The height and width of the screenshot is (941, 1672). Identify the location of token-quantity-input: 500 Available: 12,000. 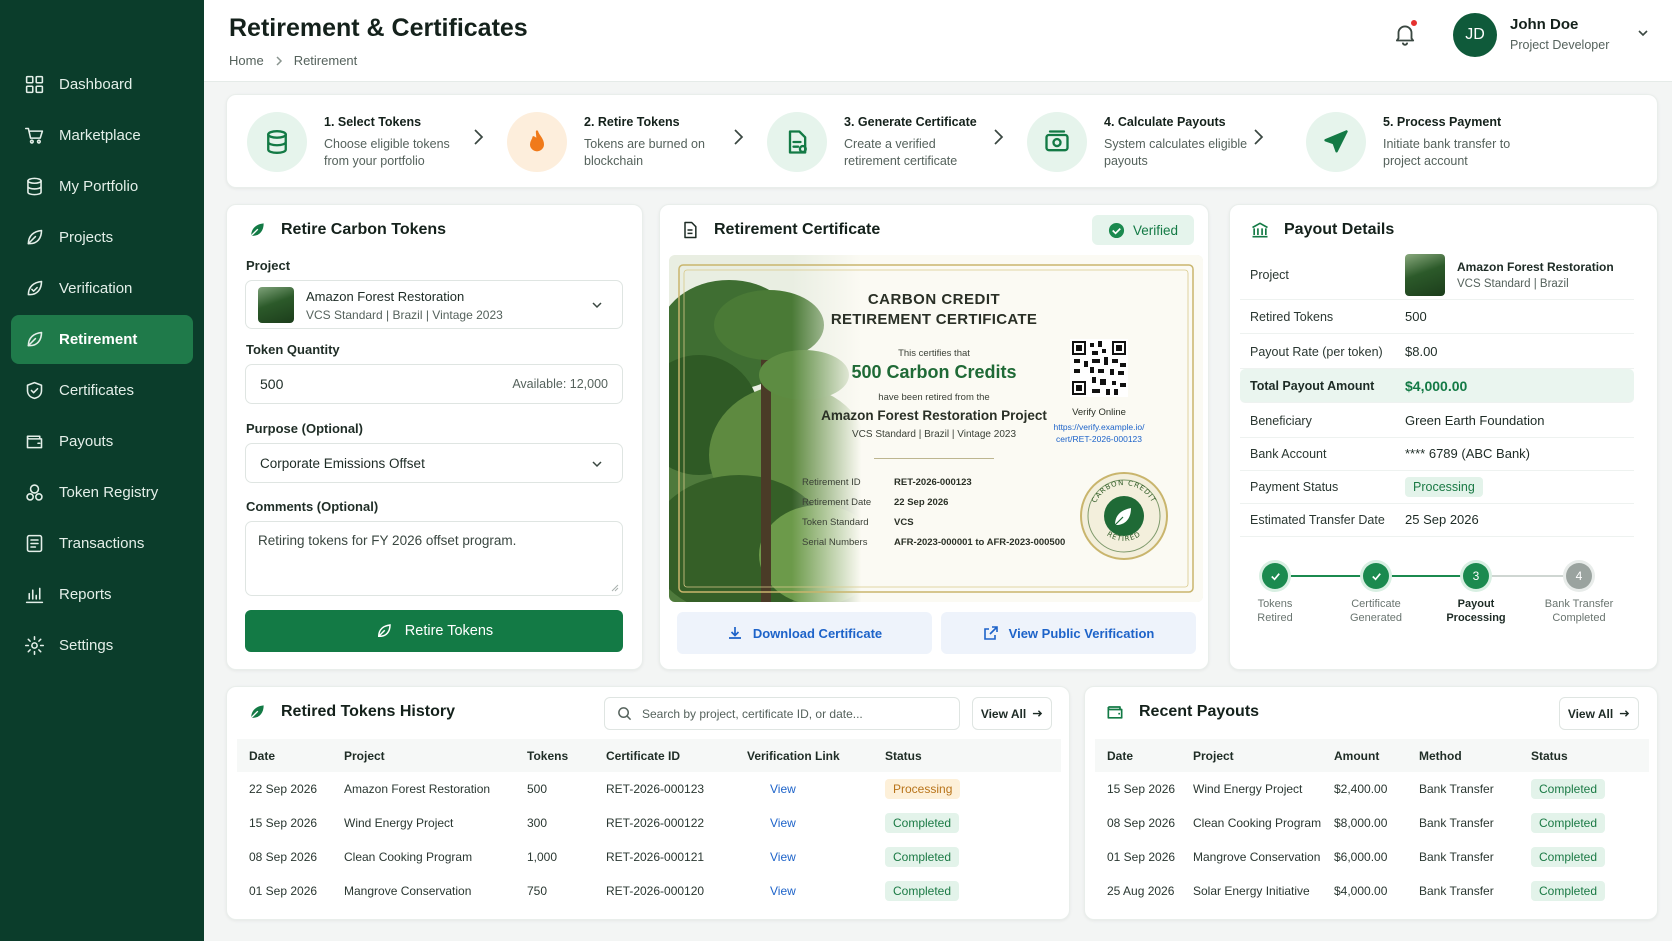
(434, 384).